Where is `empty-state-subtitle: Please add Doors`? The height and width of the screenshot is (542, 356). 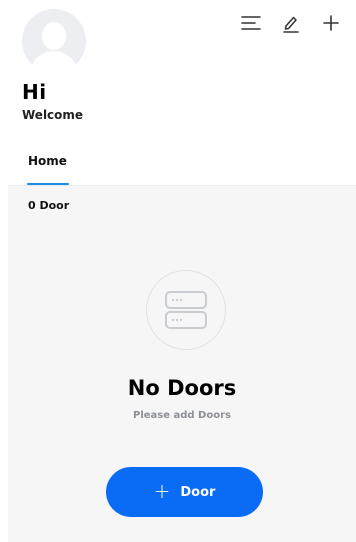 empty-state-subtitle: Please add Doors is located at coordinates (182, 415).